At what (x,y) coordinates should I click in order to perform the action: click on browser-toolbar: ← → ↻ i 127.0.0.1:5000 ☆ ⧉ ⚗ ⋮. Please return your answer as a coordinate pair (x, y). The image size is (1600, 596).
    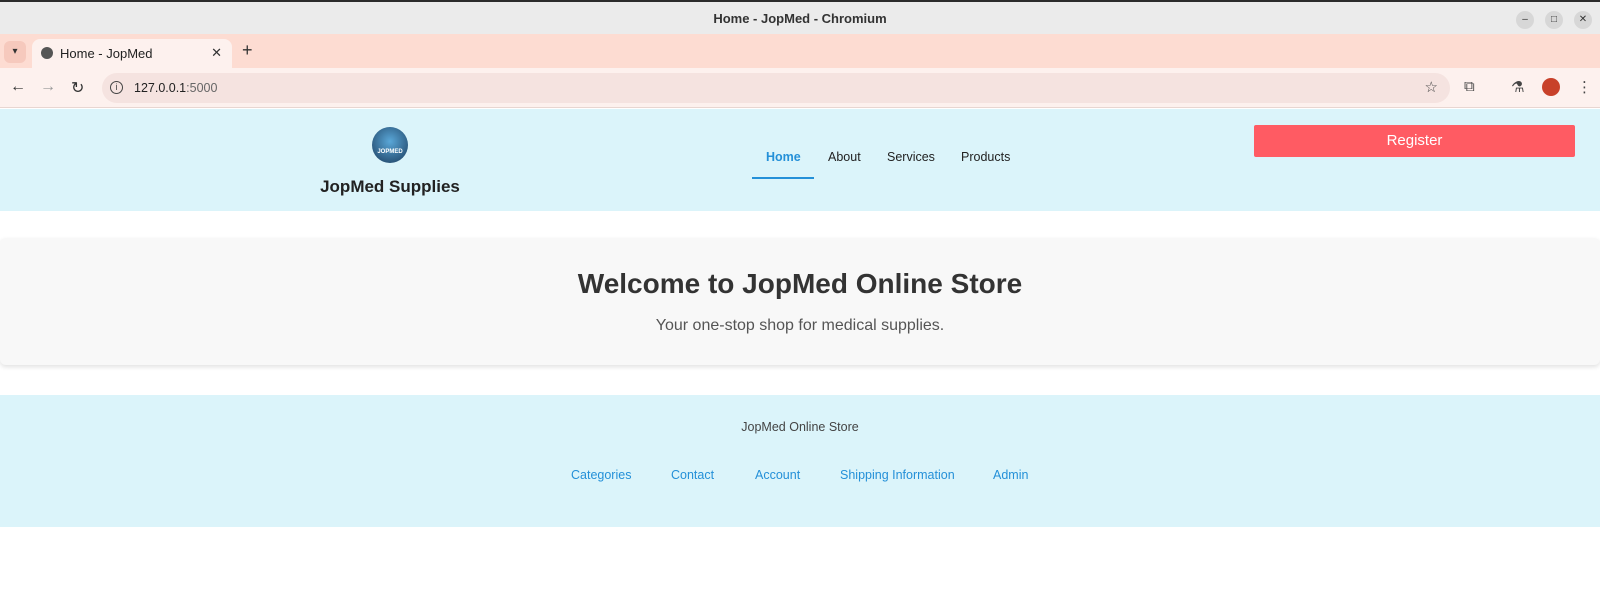
    Looking at the image, I should click on (800, 88).